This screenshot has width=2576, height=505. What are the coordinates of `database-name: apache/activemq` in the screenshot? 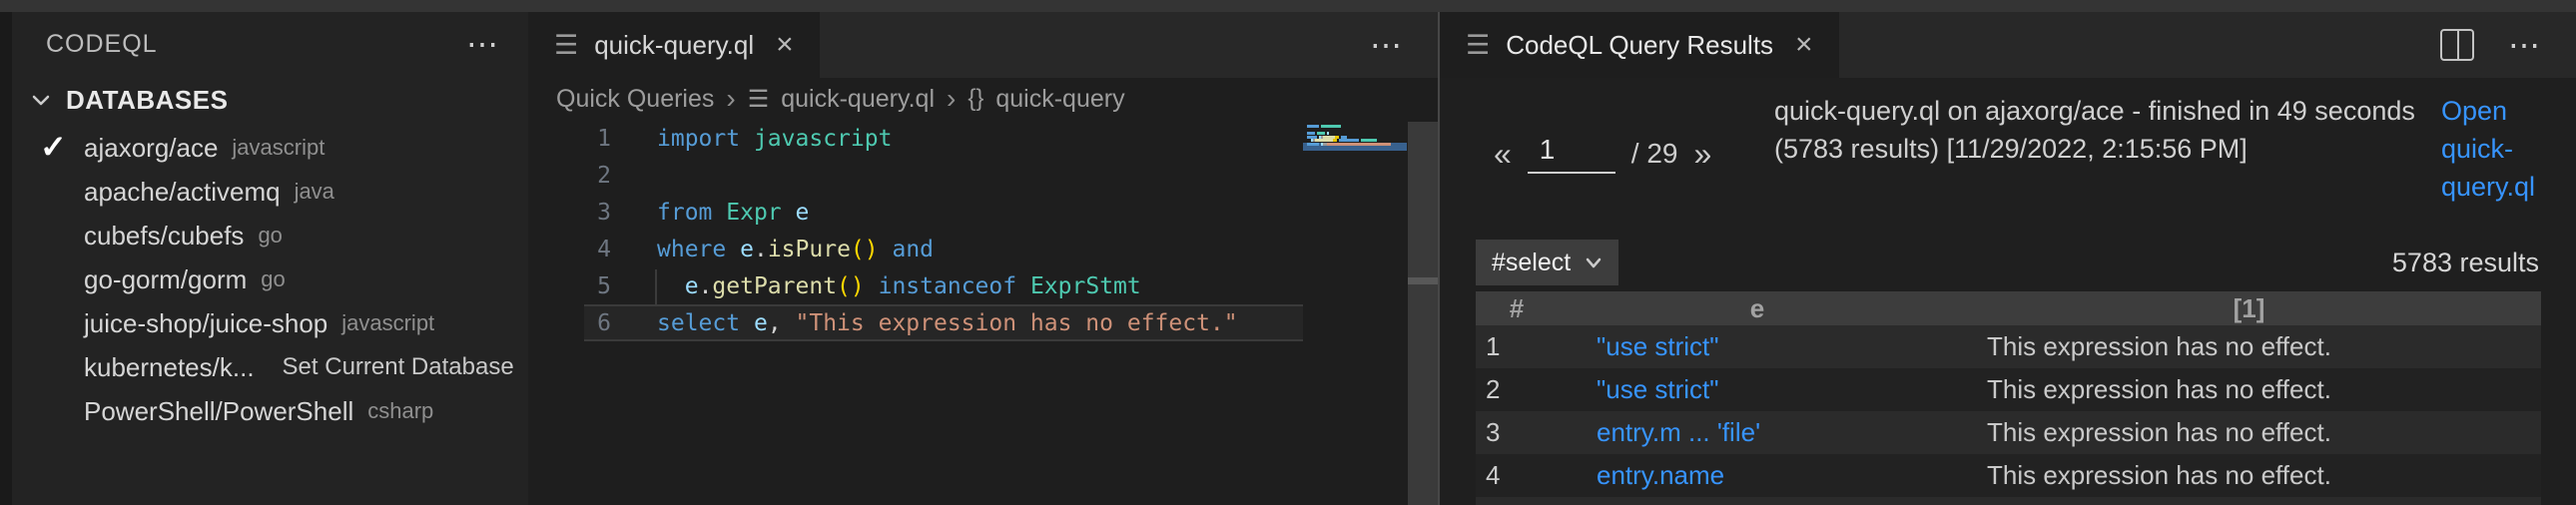 It's located at (183, 191).